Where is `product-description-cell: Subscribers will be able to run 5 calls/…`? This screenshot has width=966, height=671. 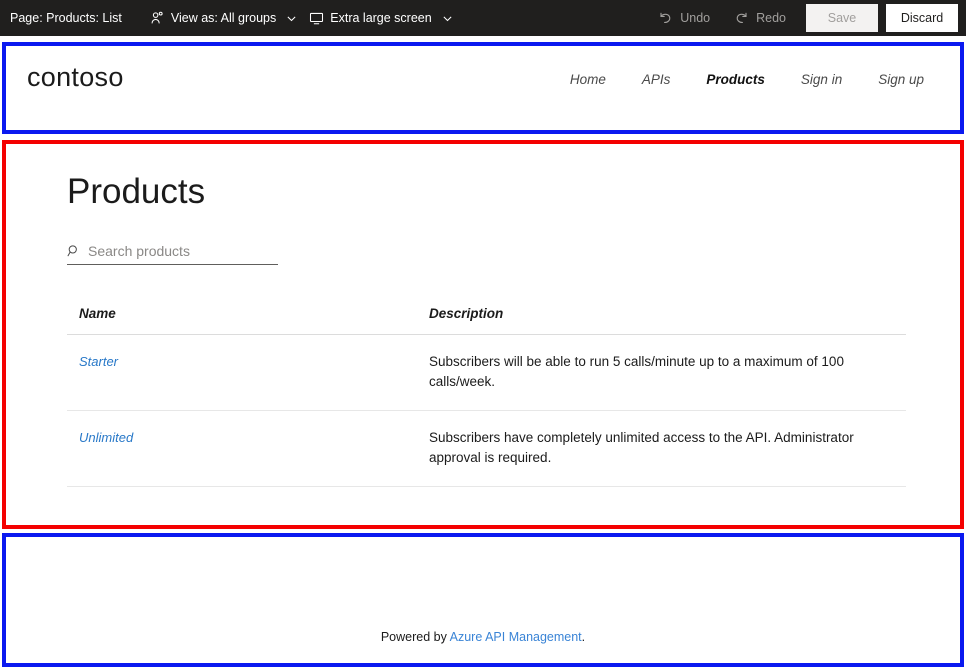 product-description-cell: Subscribers will be able to run 5 calls/… is located at coordinates (661, 373).